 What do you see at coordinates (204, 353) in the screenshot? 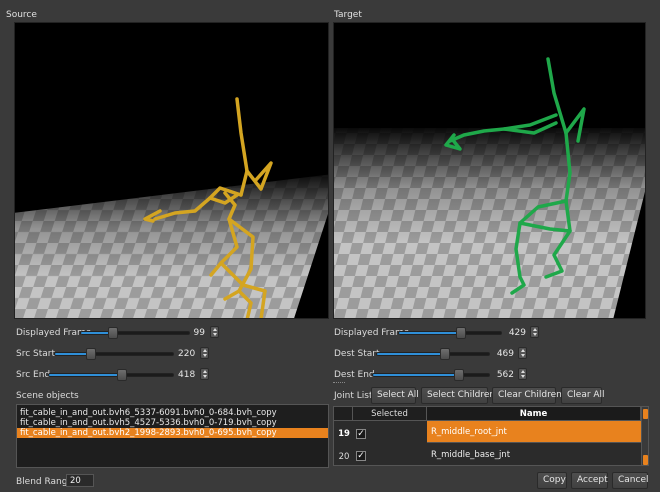
I see `src-start-spinner` at bounding box center [204, 353].